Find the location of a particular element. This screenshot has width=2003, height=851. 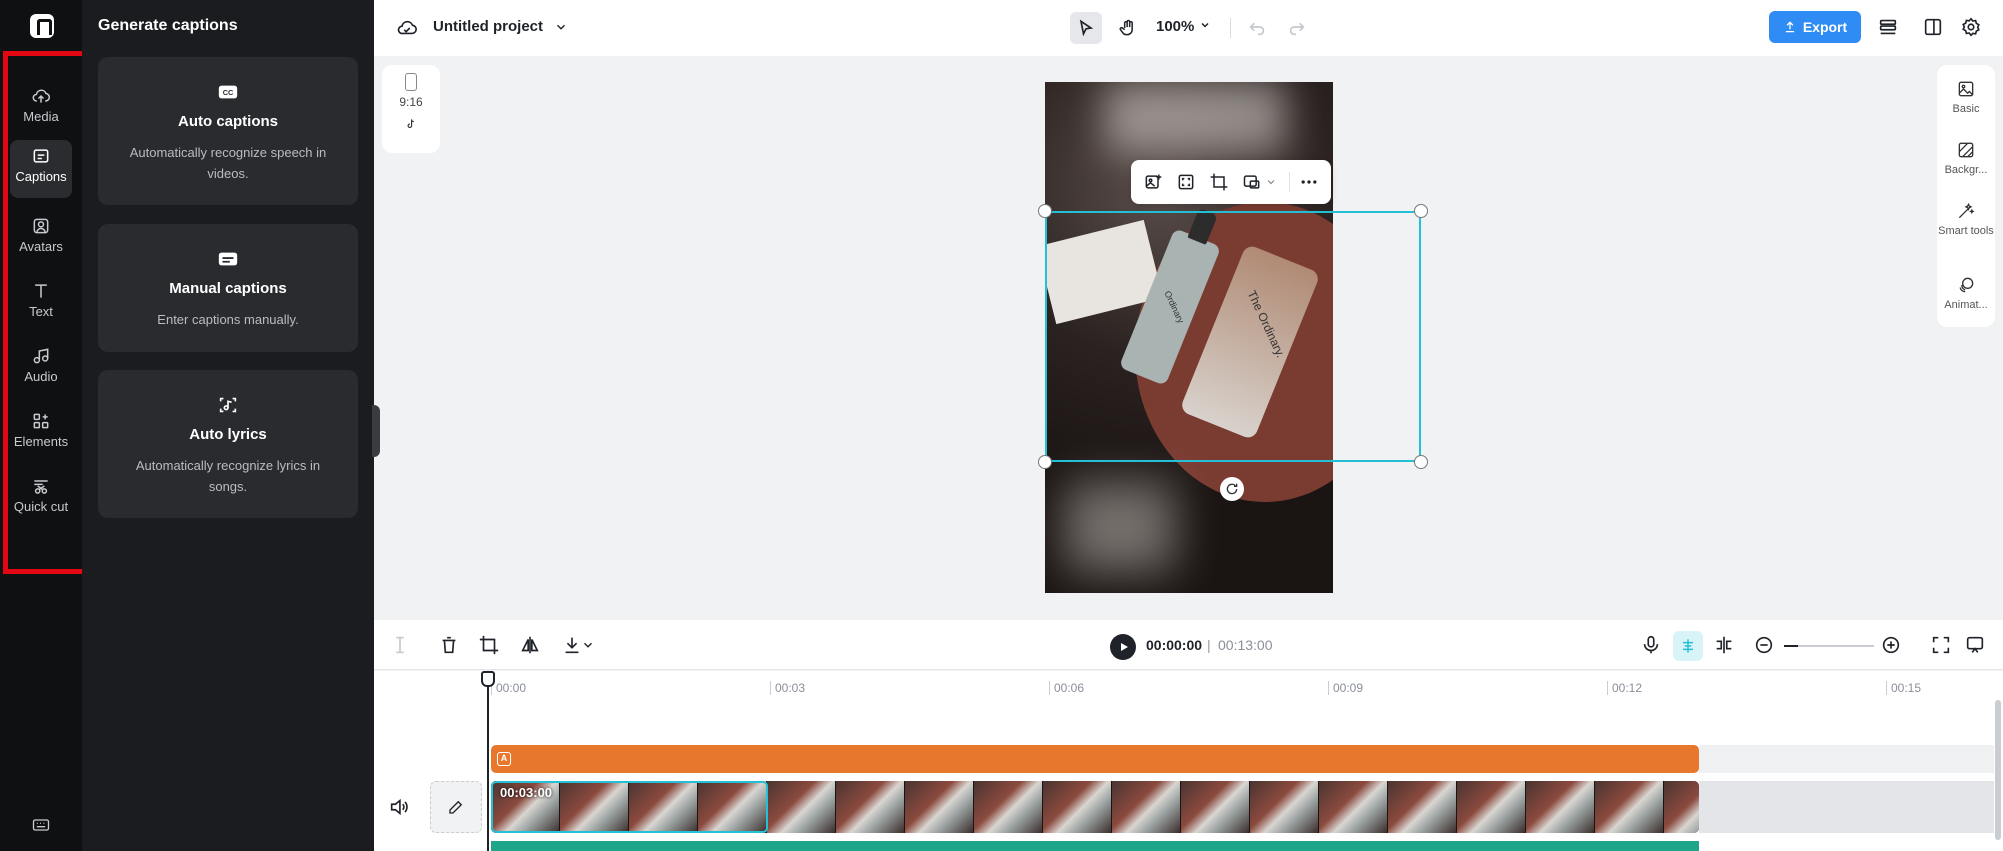

rail-item-audio: Audio is located at coordinates (41, 364).